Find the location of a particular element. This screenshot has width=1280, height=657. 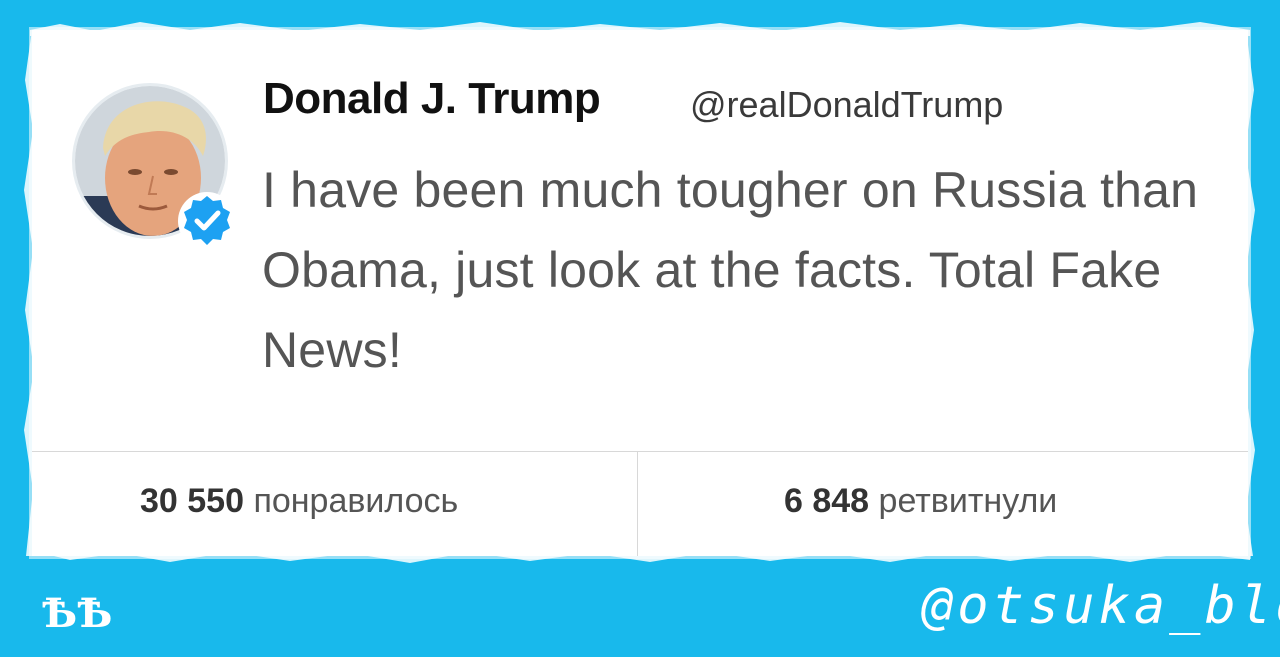

author-credit: @otsuka_bld is located at coordinates (1101, 606).